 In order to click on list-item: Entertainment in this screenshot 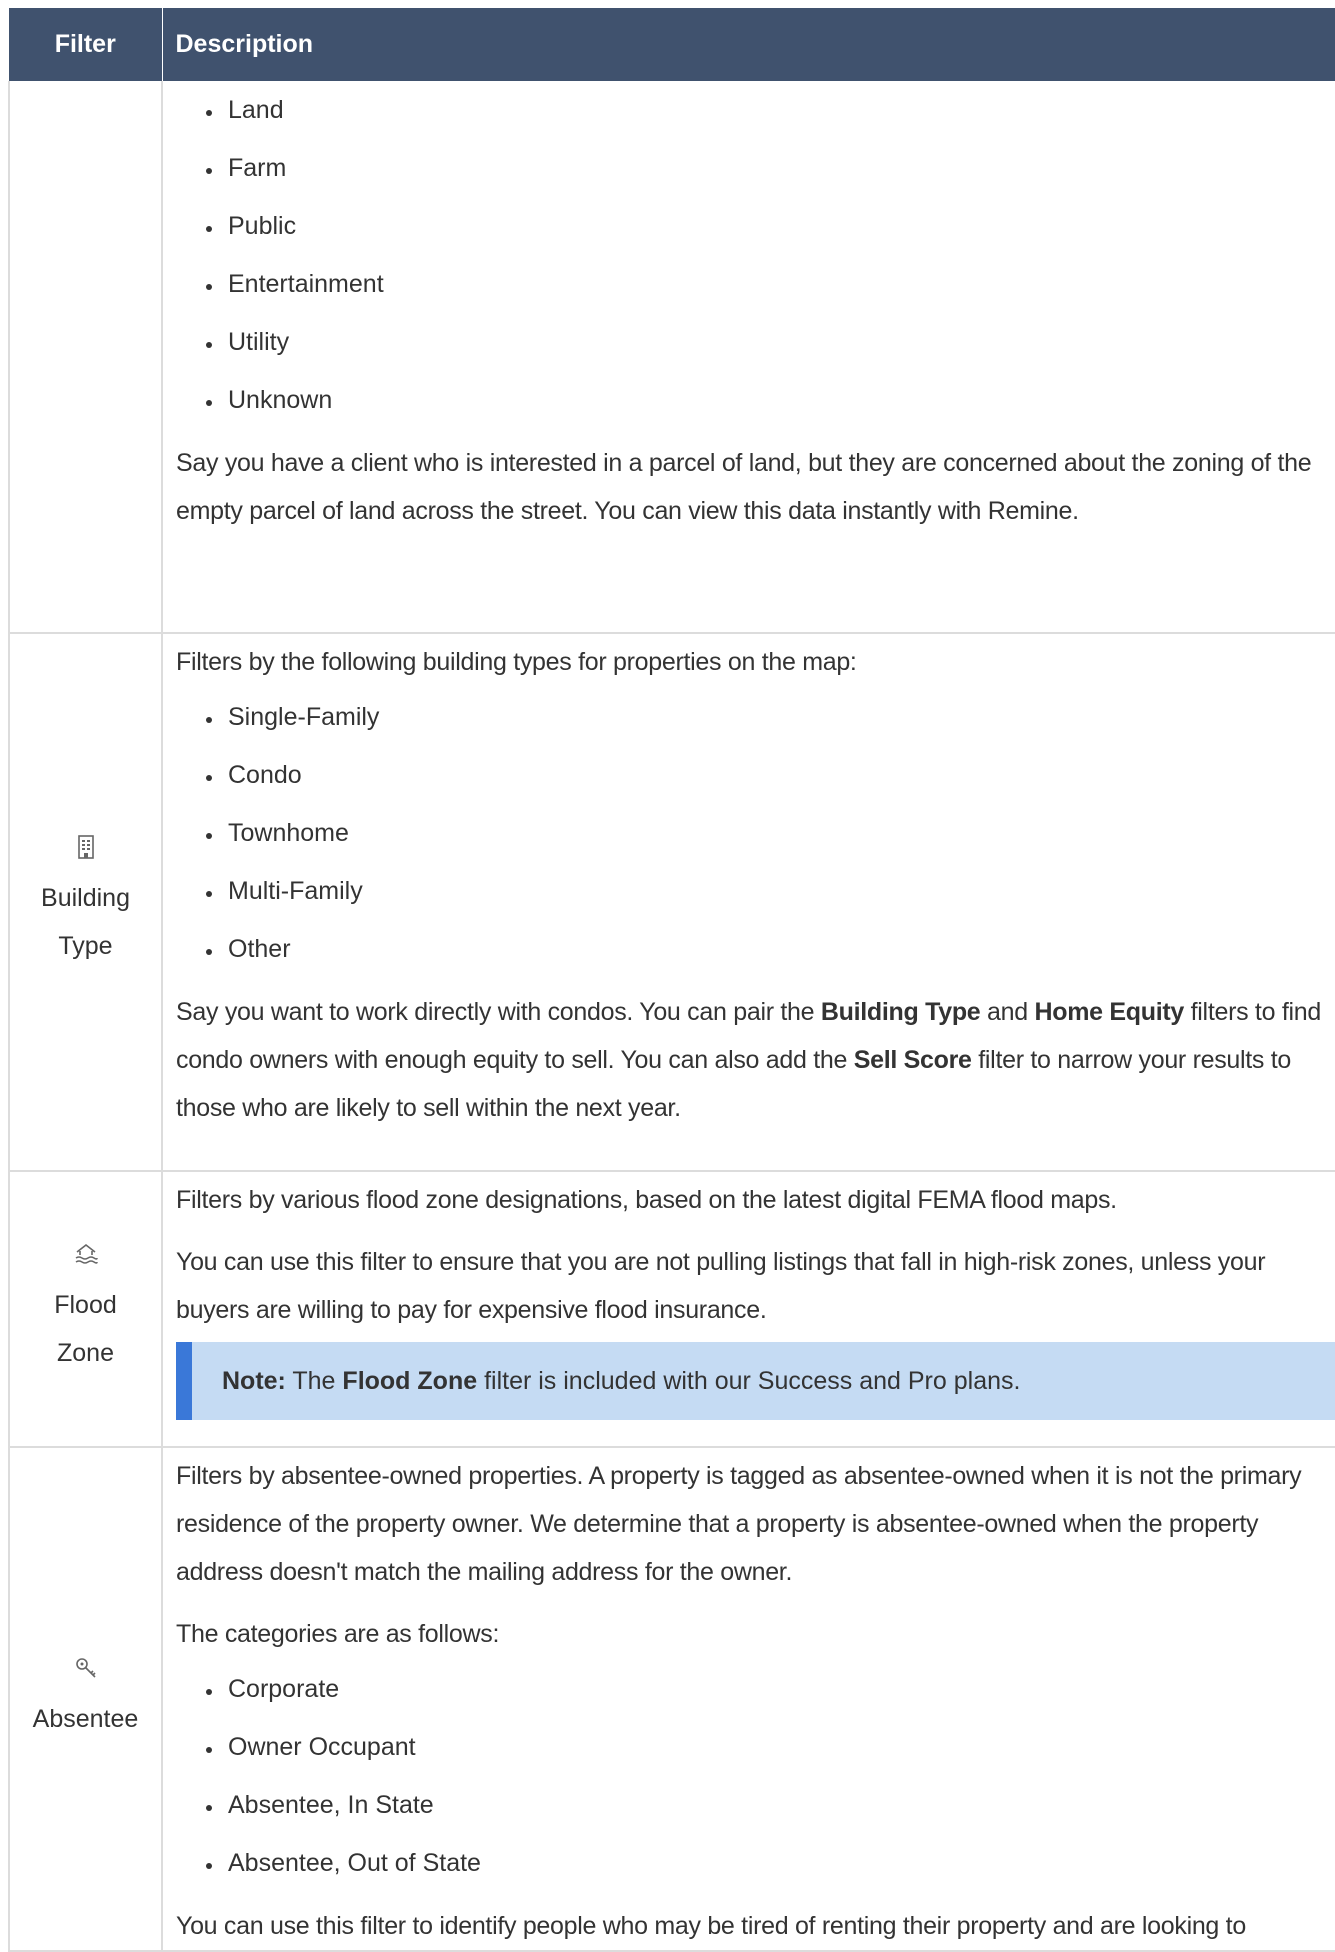, I will do `click(770, 284)`.